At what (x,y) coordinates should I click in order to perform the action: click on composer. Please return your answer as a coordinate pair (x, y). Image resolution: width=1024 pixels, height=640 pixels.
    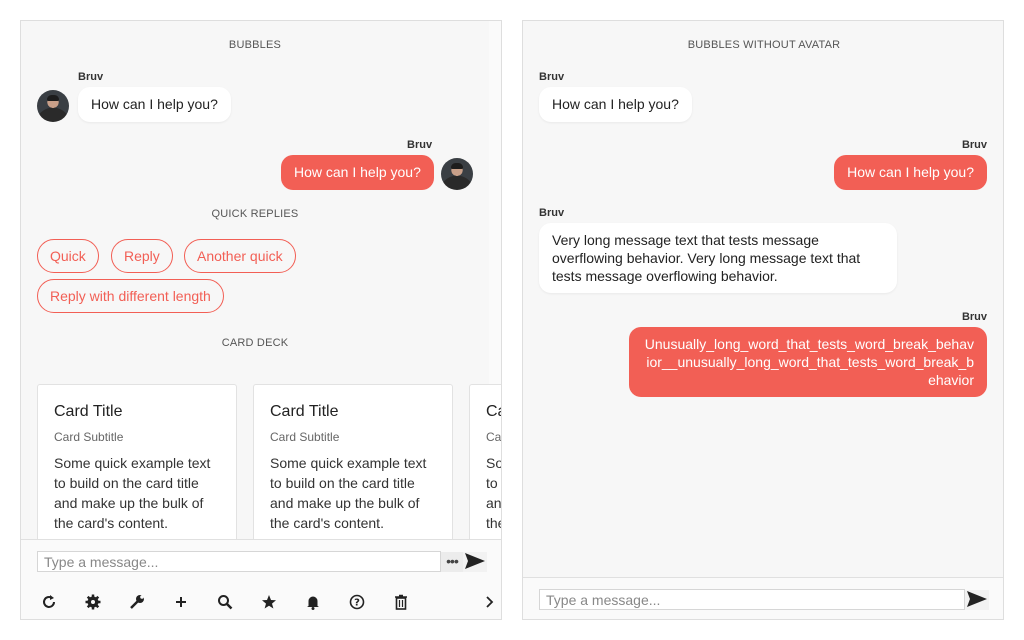
    Looking at the image, I should click on (763, 598).